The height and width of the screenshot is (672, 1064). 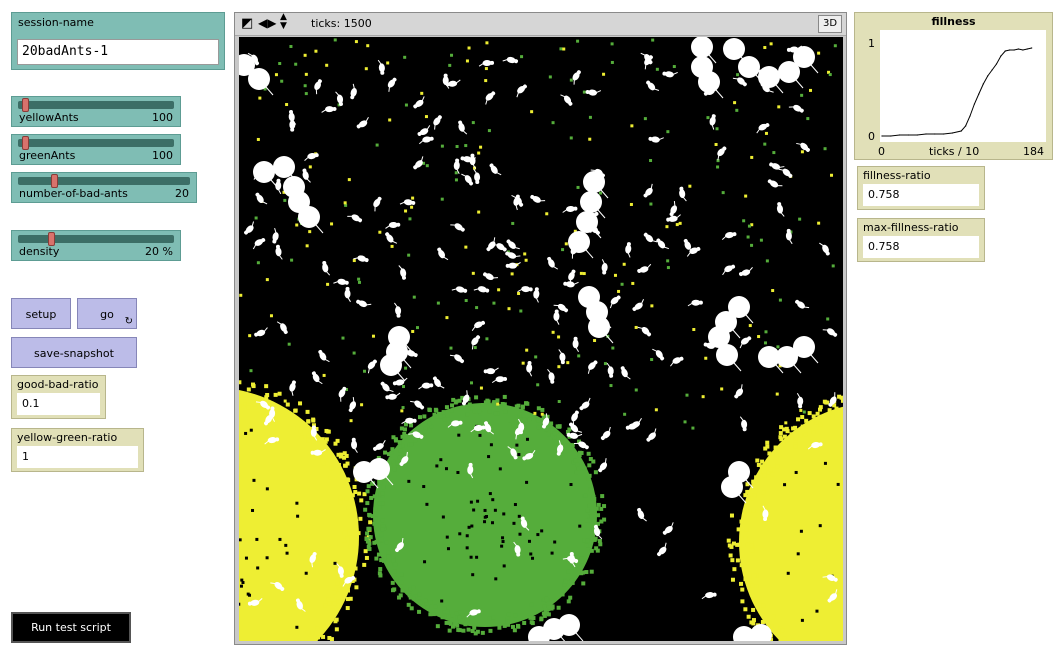 What do you see at coordinates (96, 149) in the screenshot?
I see `slider-green-ants: greenAnts 100` at bounding box center [96, 149].